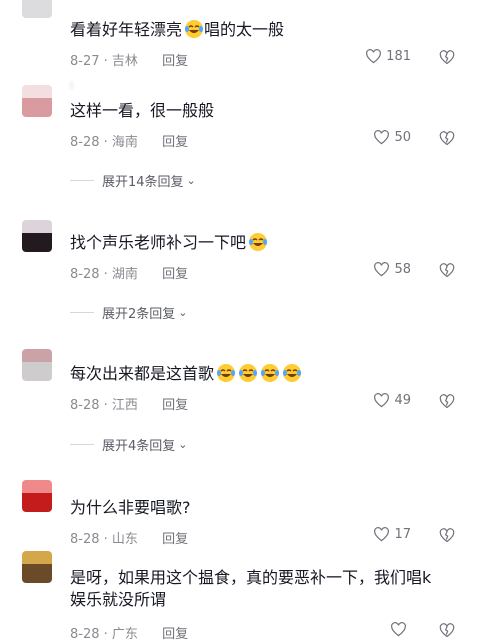  Describe the element at coordinates (124, 274) in the screenshot. I see `comment-location: 湖南` at that location.